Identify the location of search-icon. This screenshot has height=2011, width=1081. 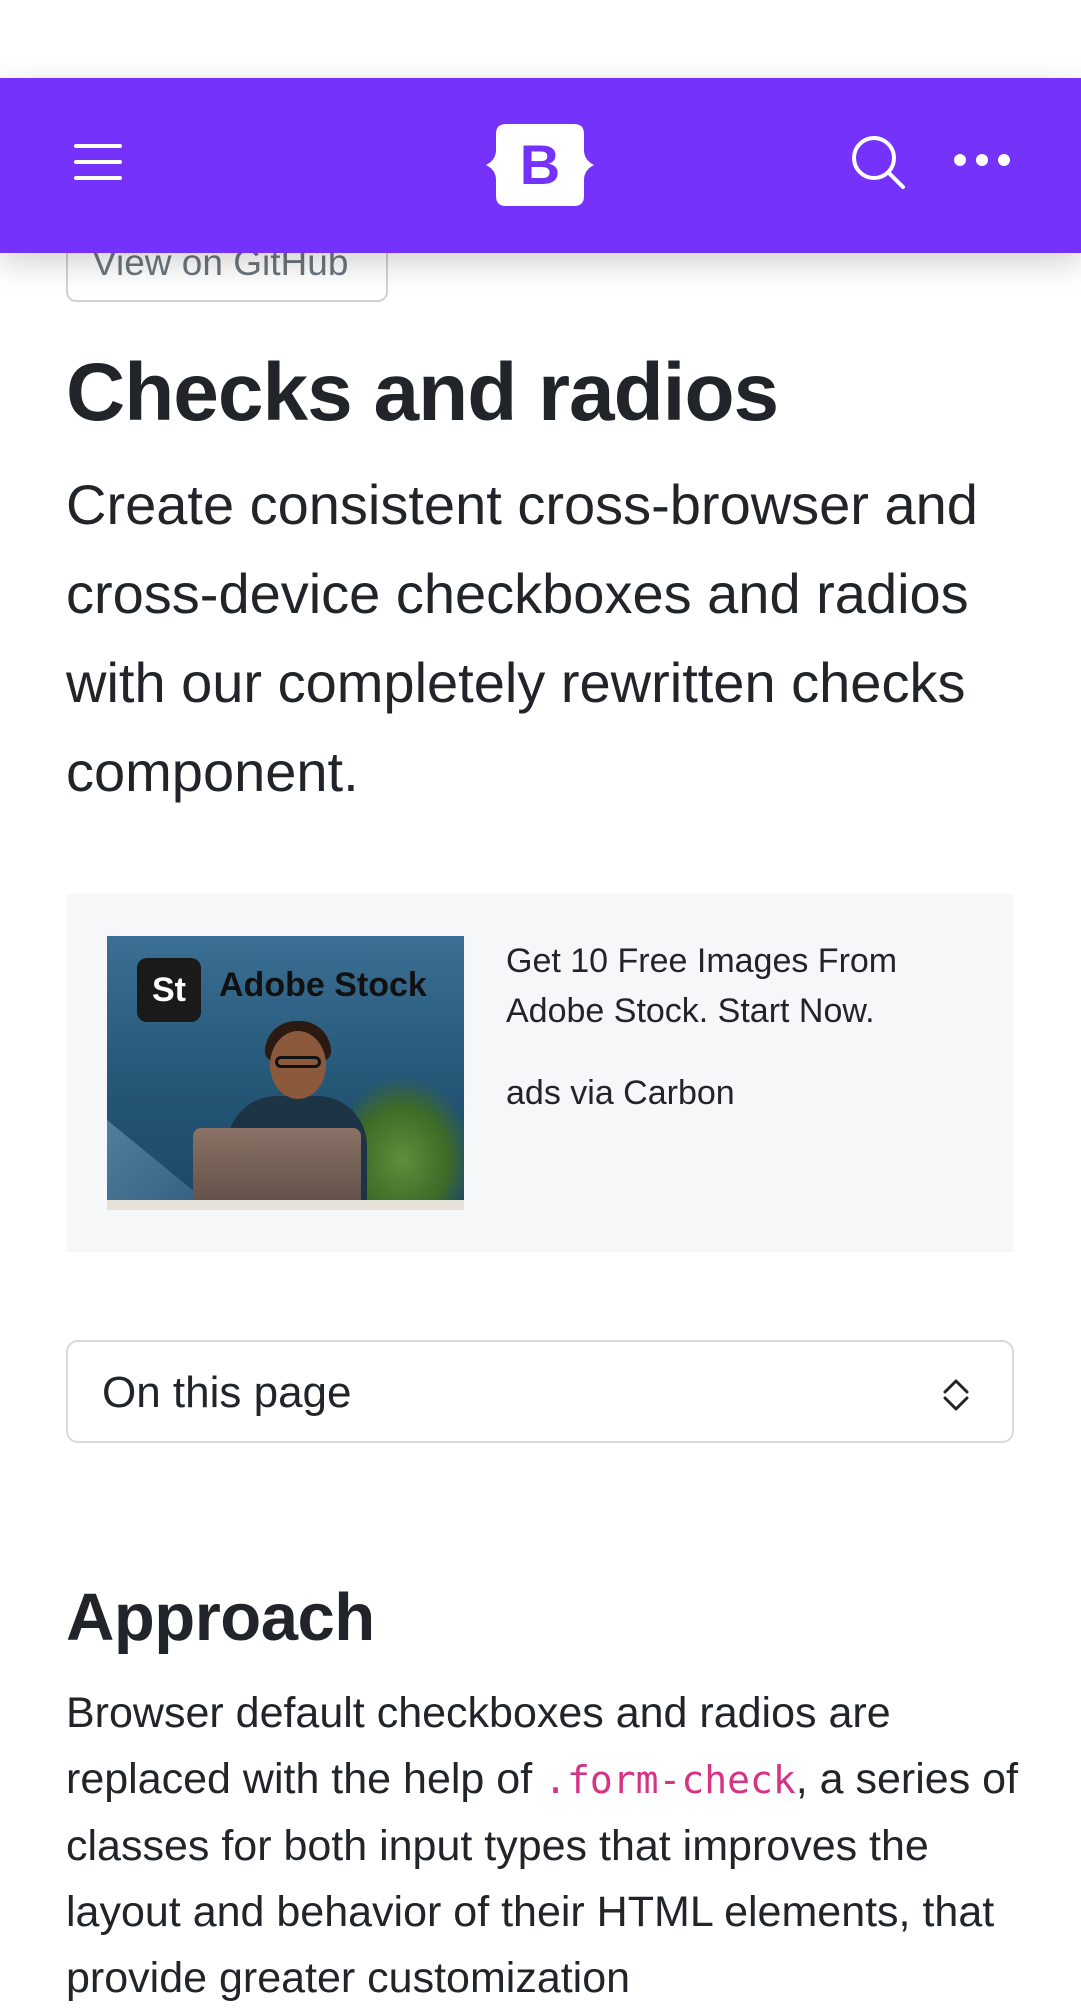
(878, 162).